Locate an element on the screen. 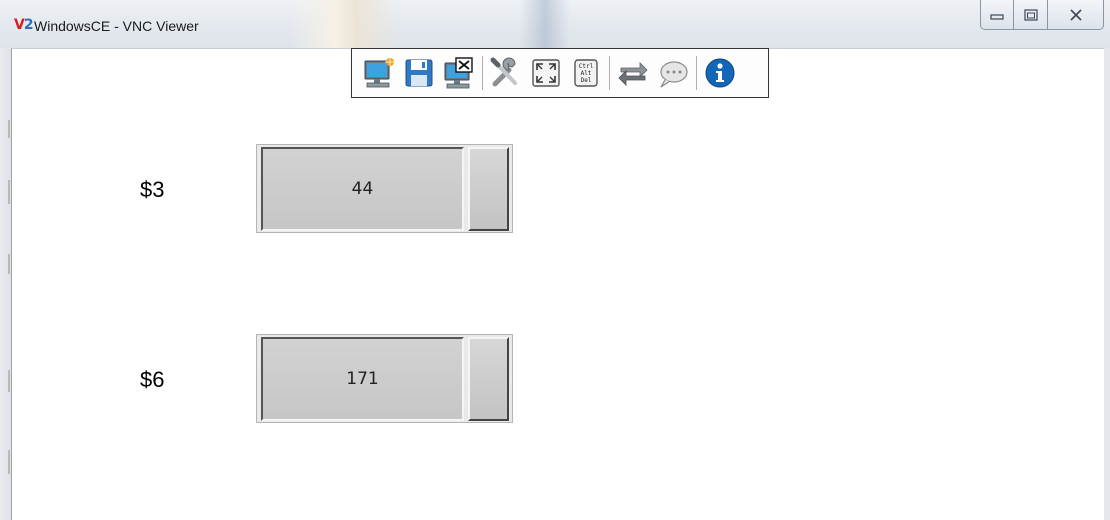  options-button is located at coordinates (506, 73).